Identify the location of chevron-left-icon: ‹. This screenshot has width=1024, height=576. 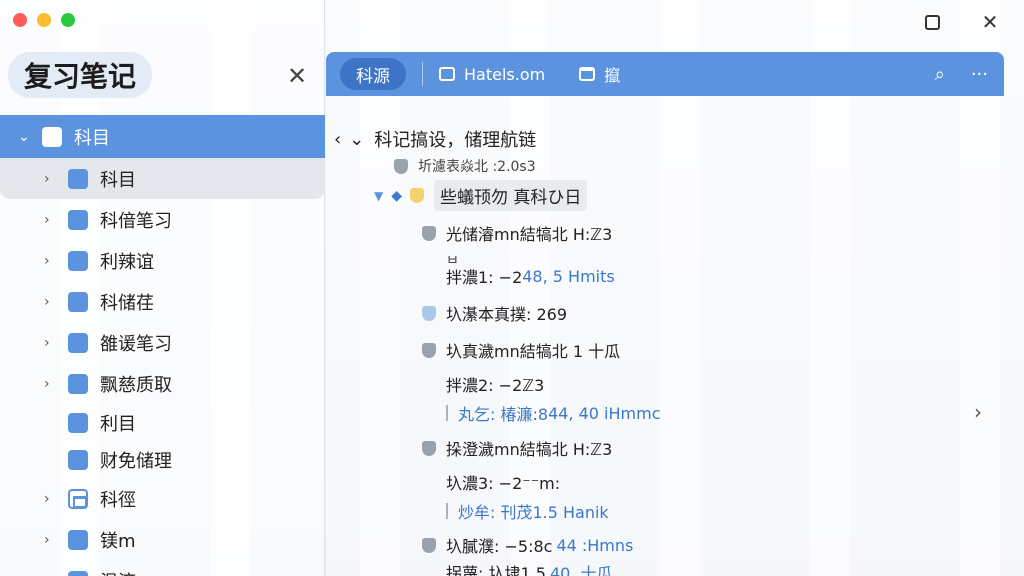
(337, 139).